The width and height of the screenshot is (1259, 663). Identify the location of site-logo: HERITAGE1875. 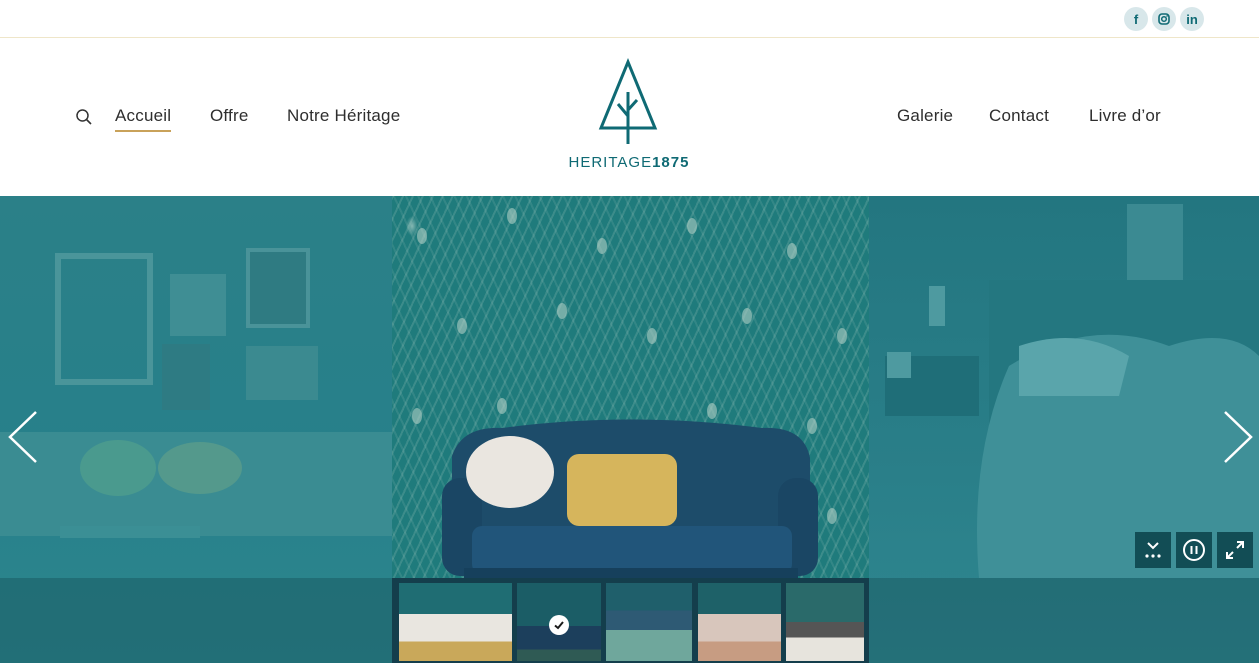
(629, 116).